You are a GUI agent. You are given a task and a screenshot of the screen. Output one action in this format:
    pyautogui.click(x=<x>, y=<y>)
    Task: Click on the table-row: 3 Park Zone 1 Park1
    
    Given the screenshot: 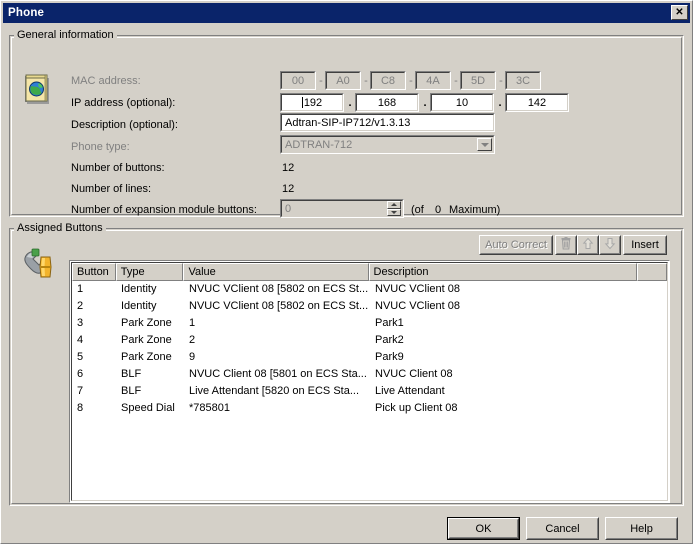 What is the action you would take?
    pyautogui.click(x=369, y=323)
    